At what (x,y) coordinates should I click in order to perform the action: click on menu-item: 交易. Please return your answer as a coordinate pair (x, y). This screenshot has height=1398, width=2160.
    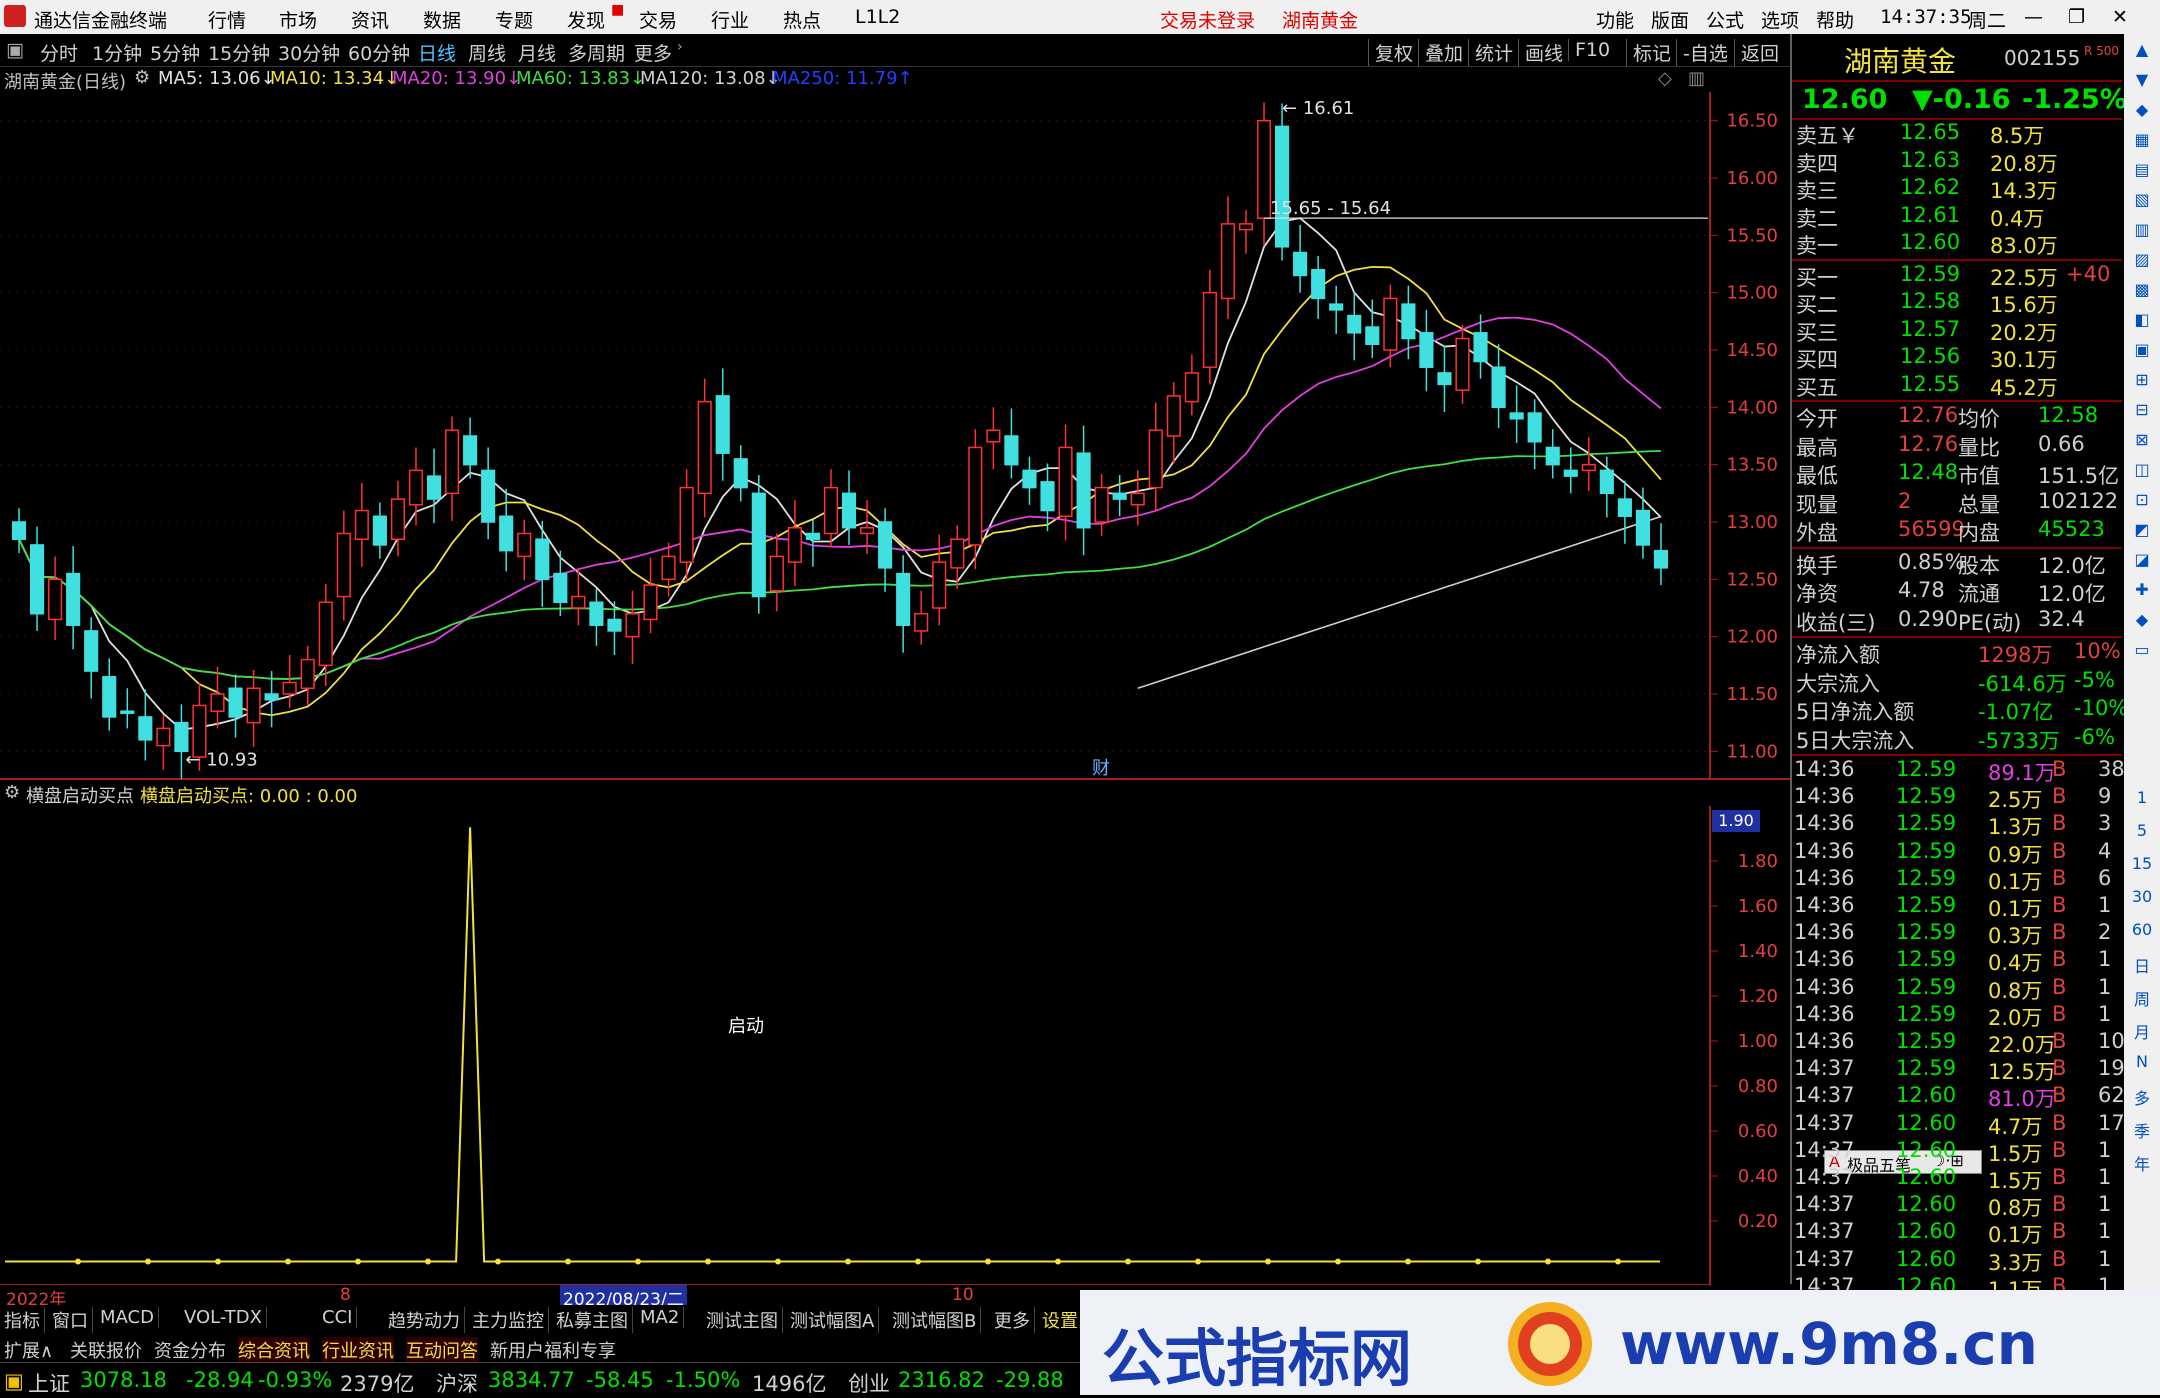
    Looking at the image, I should click on (658, 19).